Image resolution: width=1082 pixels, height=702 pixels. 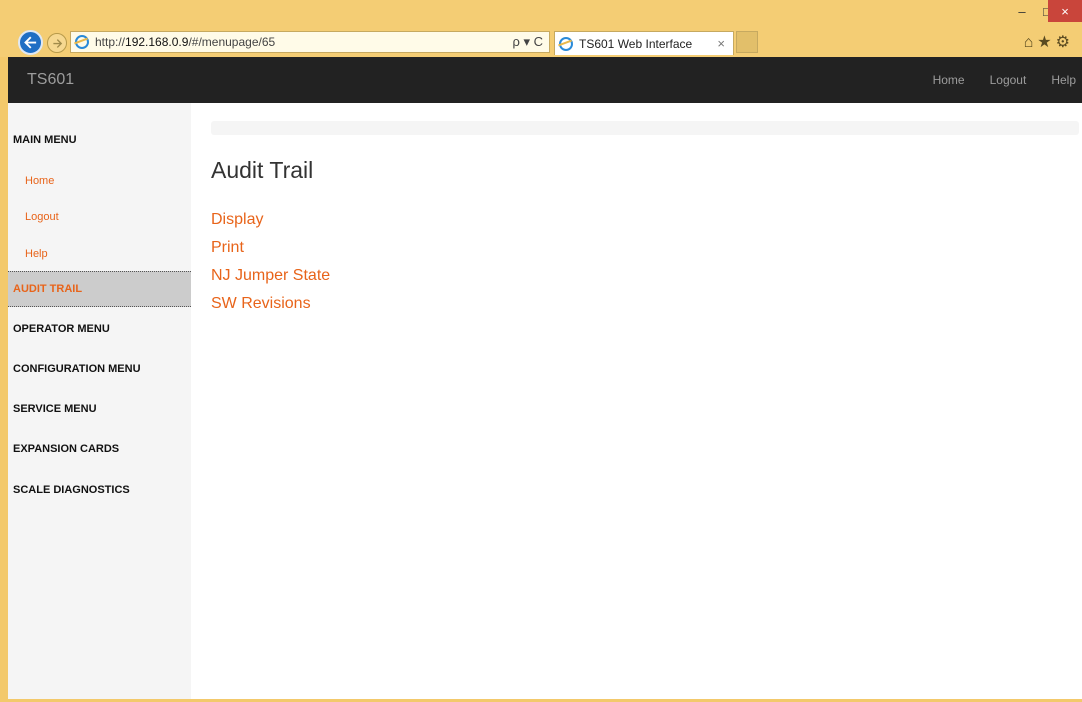 What do you see at coordinates (99, 217) in the screenshot?
I see `sidebar-item-logout: Logout` at bounding box center [99, 217].